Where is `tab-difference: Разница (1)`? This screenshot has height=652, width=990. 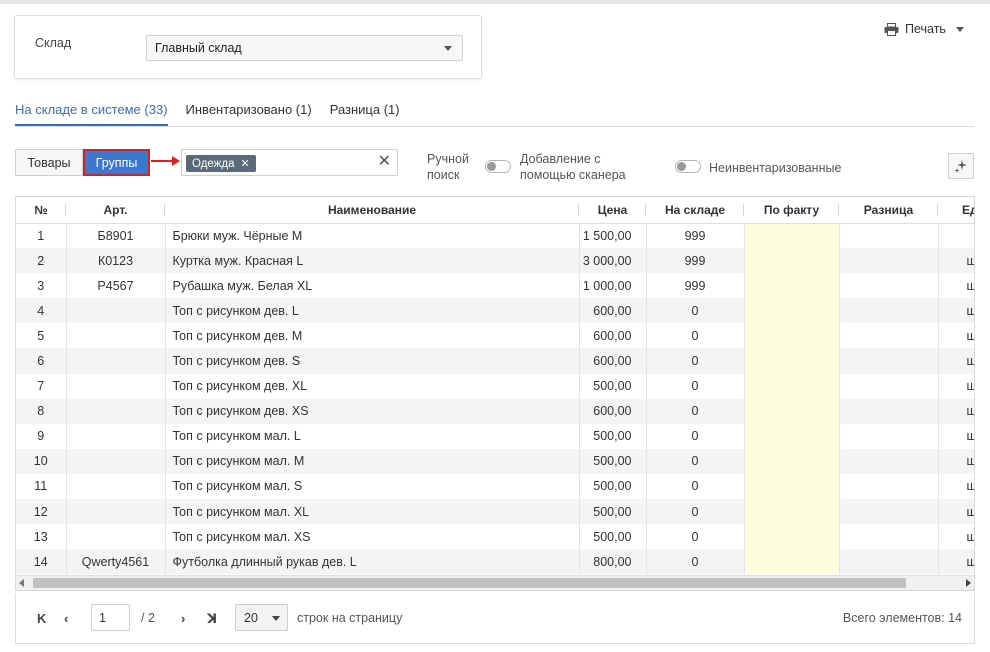
tab-difference: Разница (1) is located at coordinates (365, 112).